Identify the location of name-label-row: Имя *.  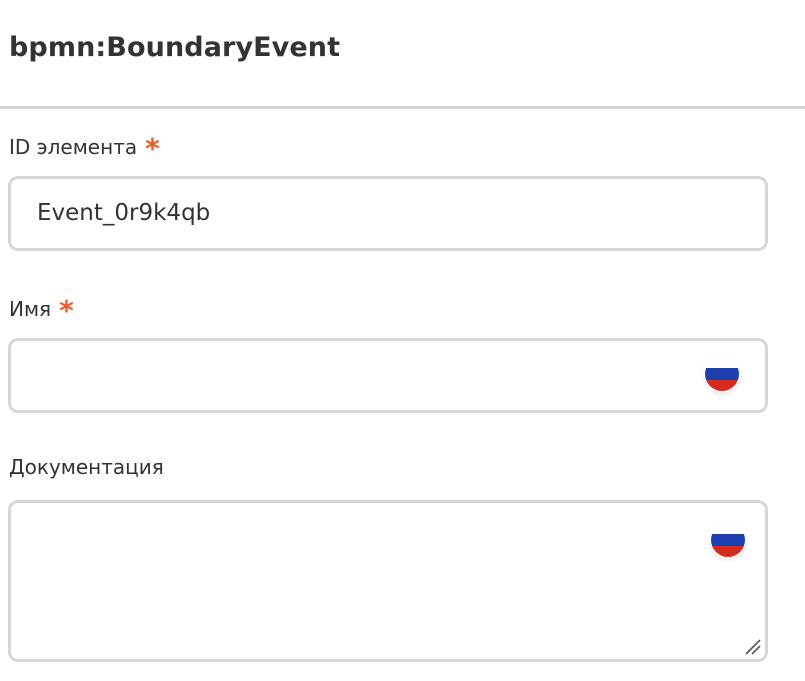
(41, 308).